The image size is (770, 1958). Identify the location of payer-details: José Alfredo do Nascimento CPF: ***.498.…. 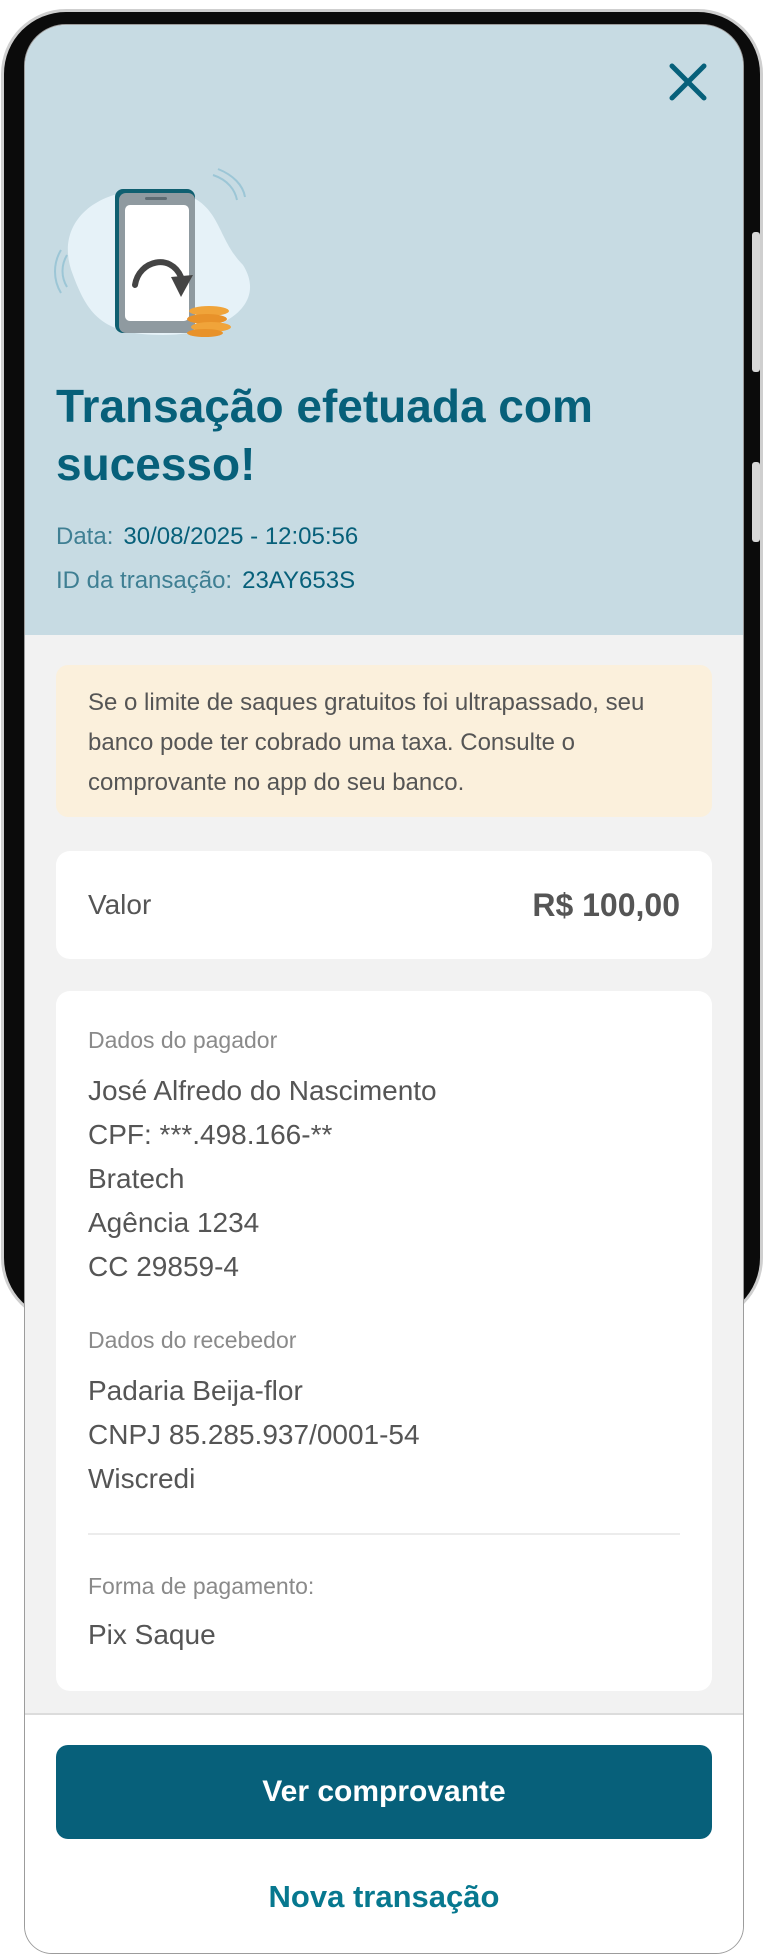
(262, 1179).